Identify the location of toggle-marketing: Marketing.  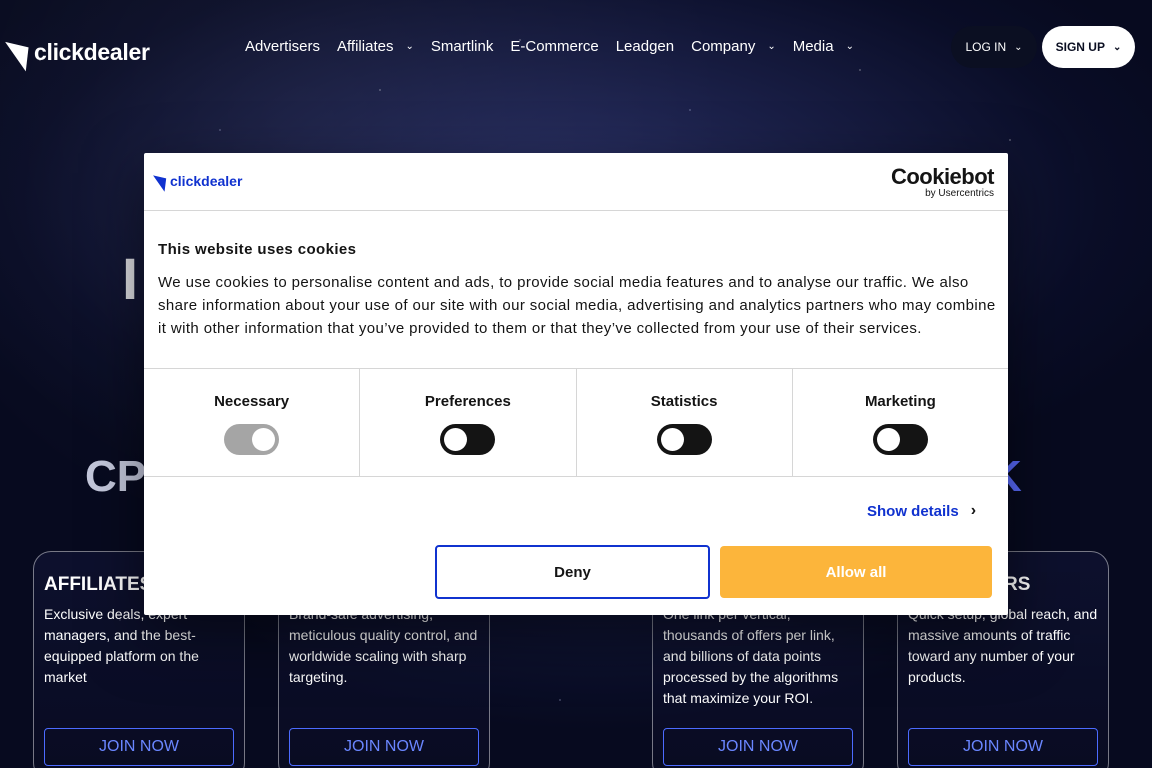
(900, 422).